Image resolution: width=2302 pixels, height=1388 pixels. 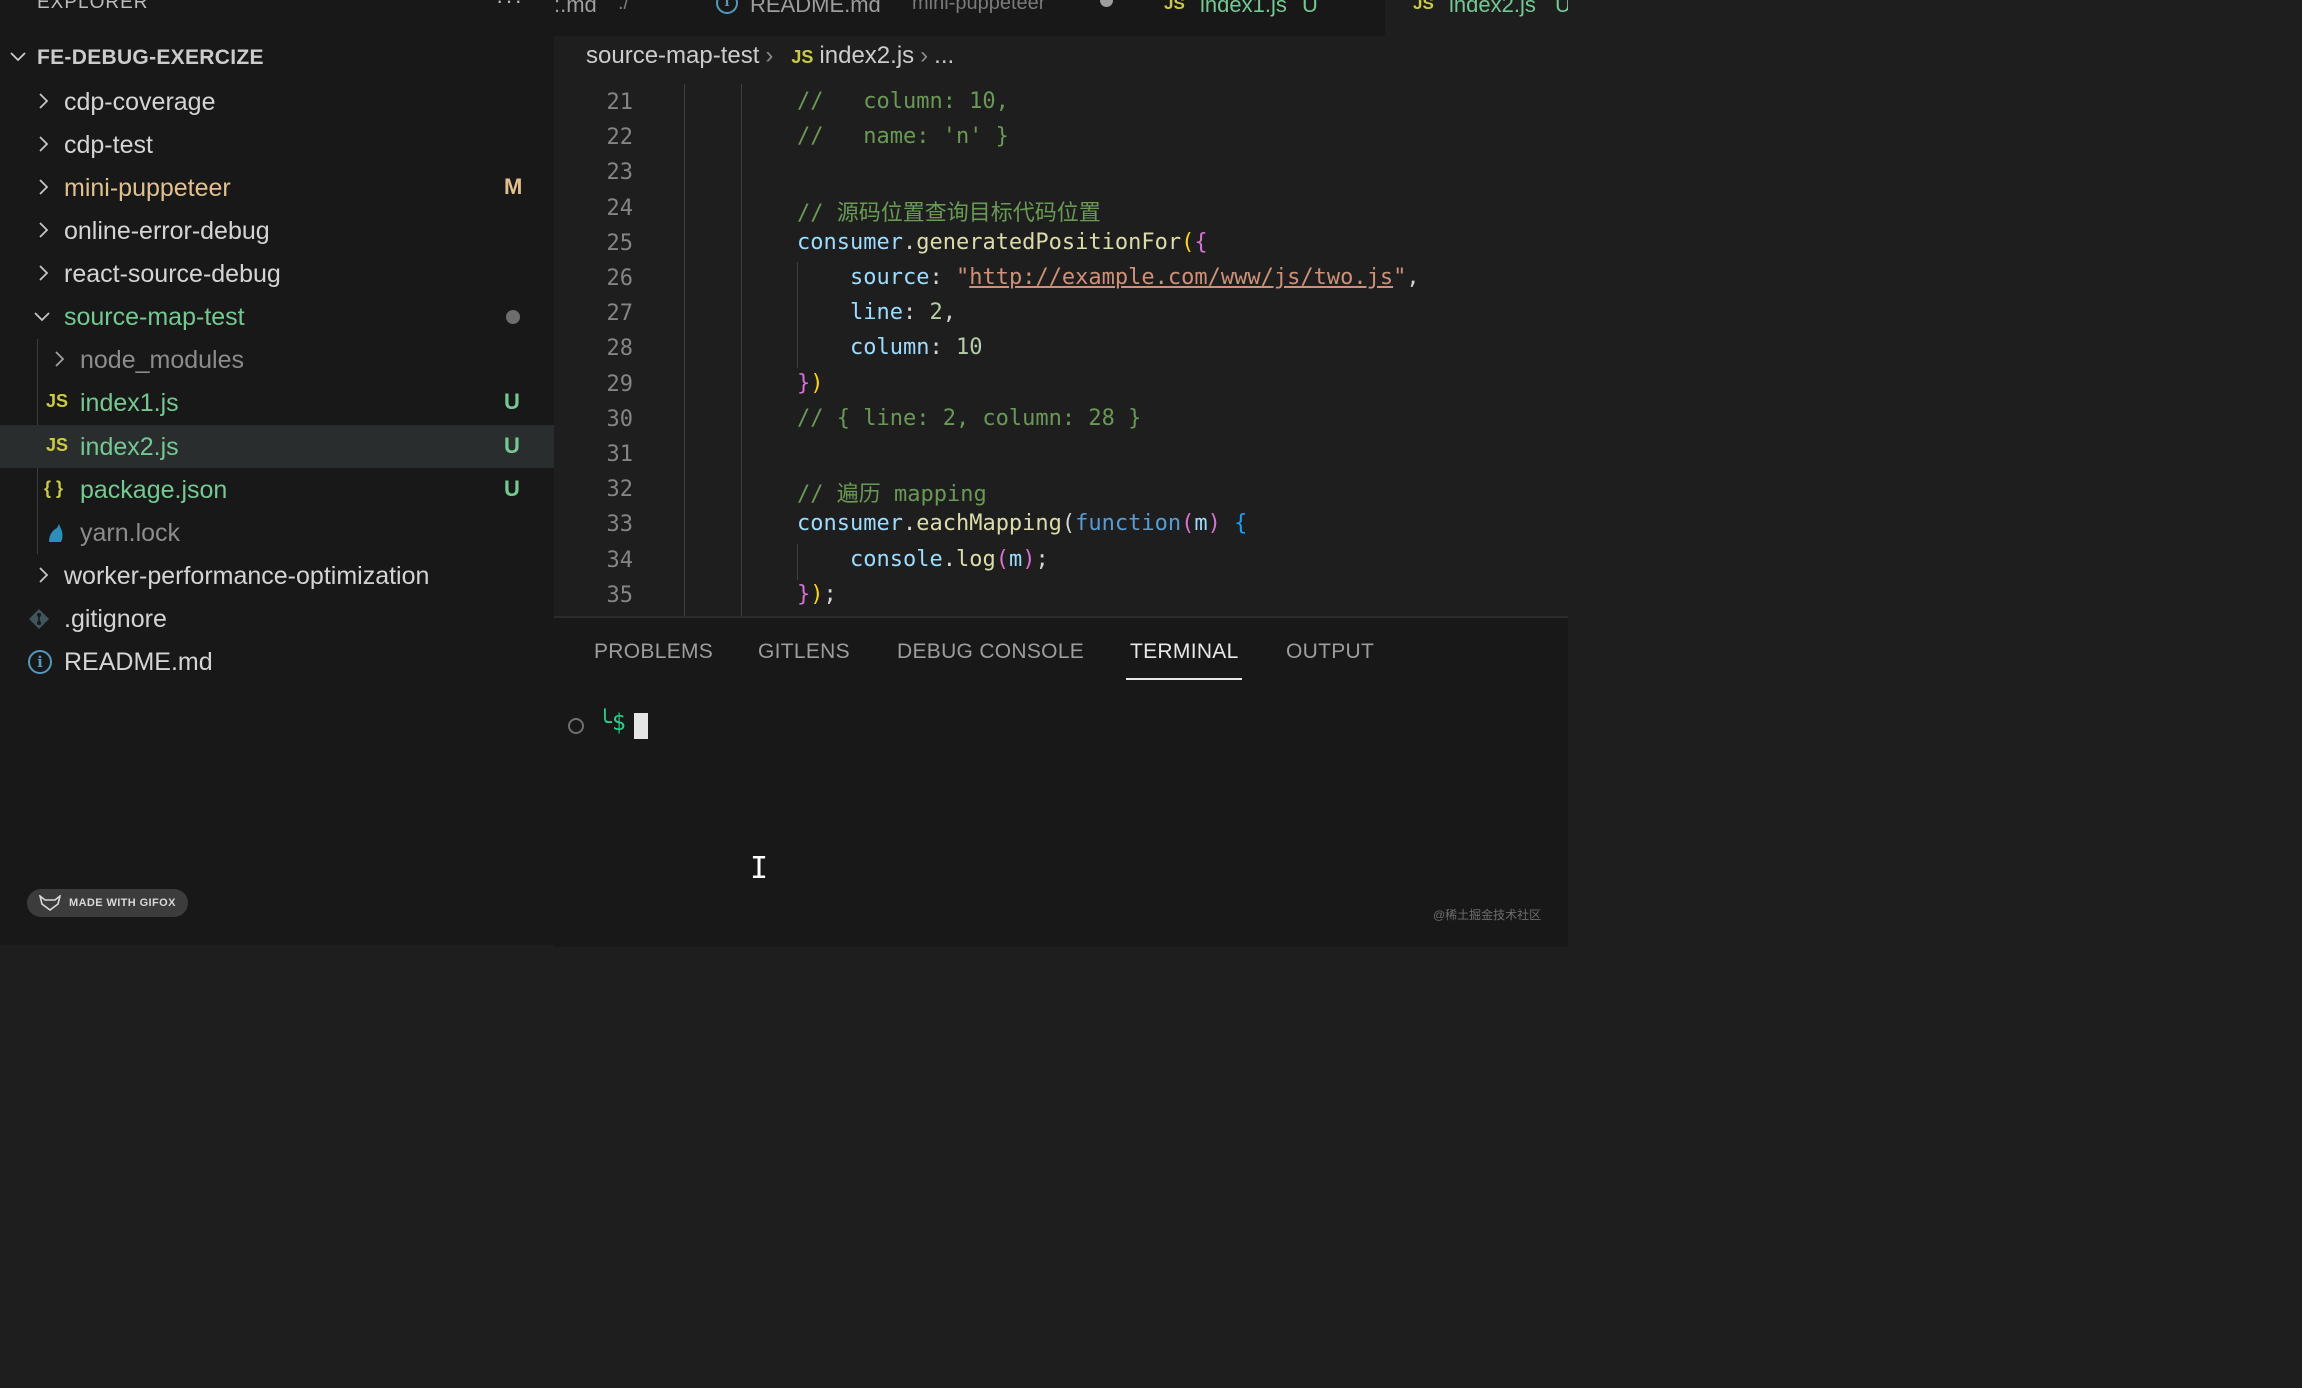 I want to click on code-line: consumer.eachMapping(function(m) {, so click(x=1022, y=524).